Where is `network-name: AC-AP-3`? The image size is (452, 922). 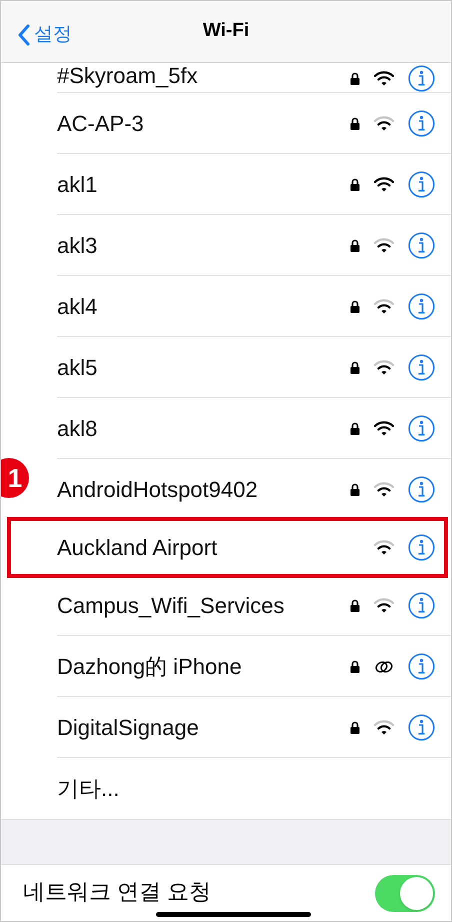
network-name: AC-AP-3 is located at coordinates (101, 124).